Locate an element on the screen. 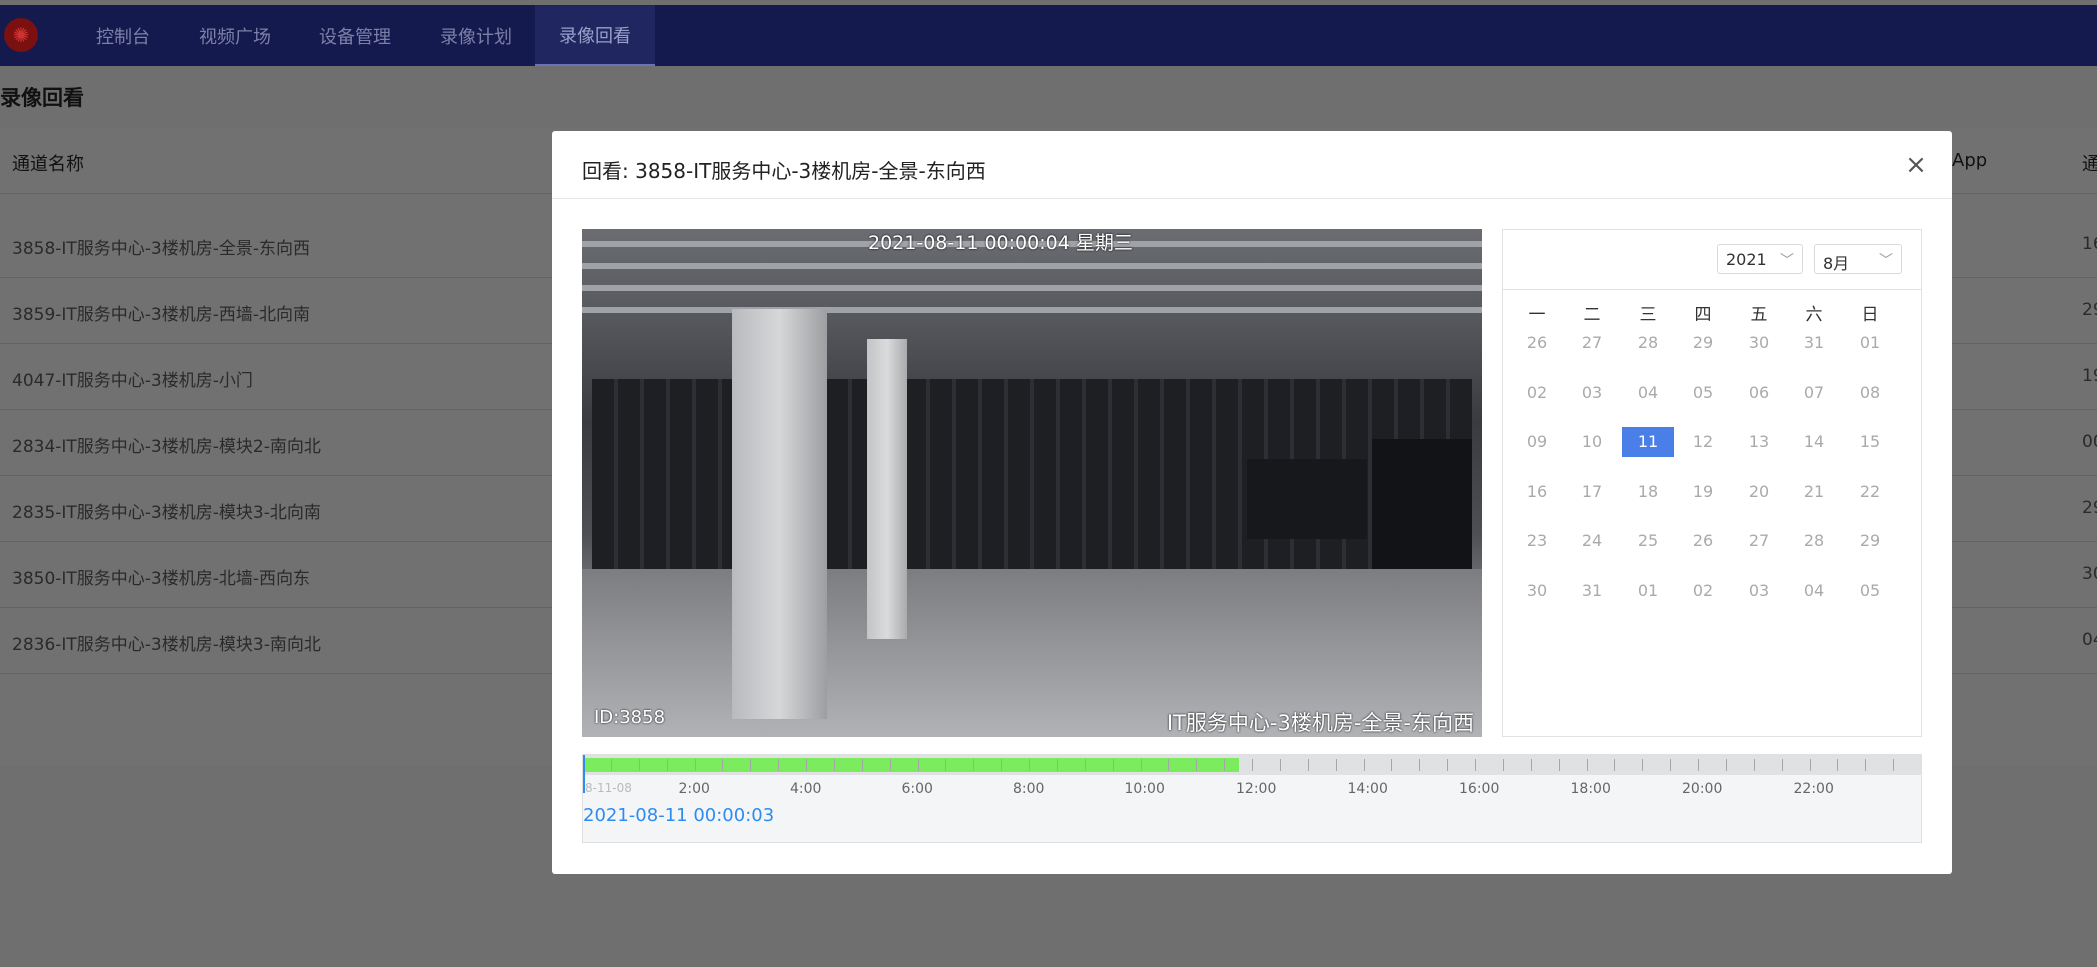 The height and width of the screenshot is (967, 2097). calendar-day: 25 is located at coordinates (1648, 541).